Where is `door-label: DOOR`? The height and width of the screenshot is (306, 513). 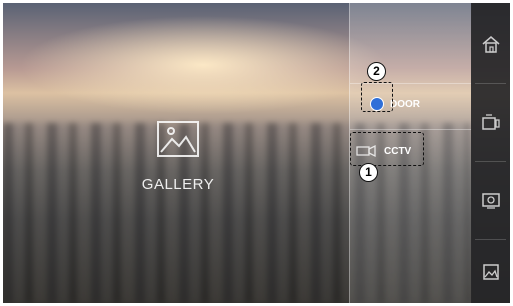 door-label: DOOR is located at coordinates (405, 104).